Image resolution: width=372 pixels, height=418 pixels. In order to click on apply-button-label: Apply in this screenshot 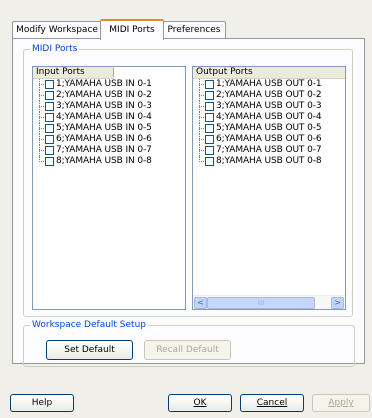, I will do `click(341, 403)`.